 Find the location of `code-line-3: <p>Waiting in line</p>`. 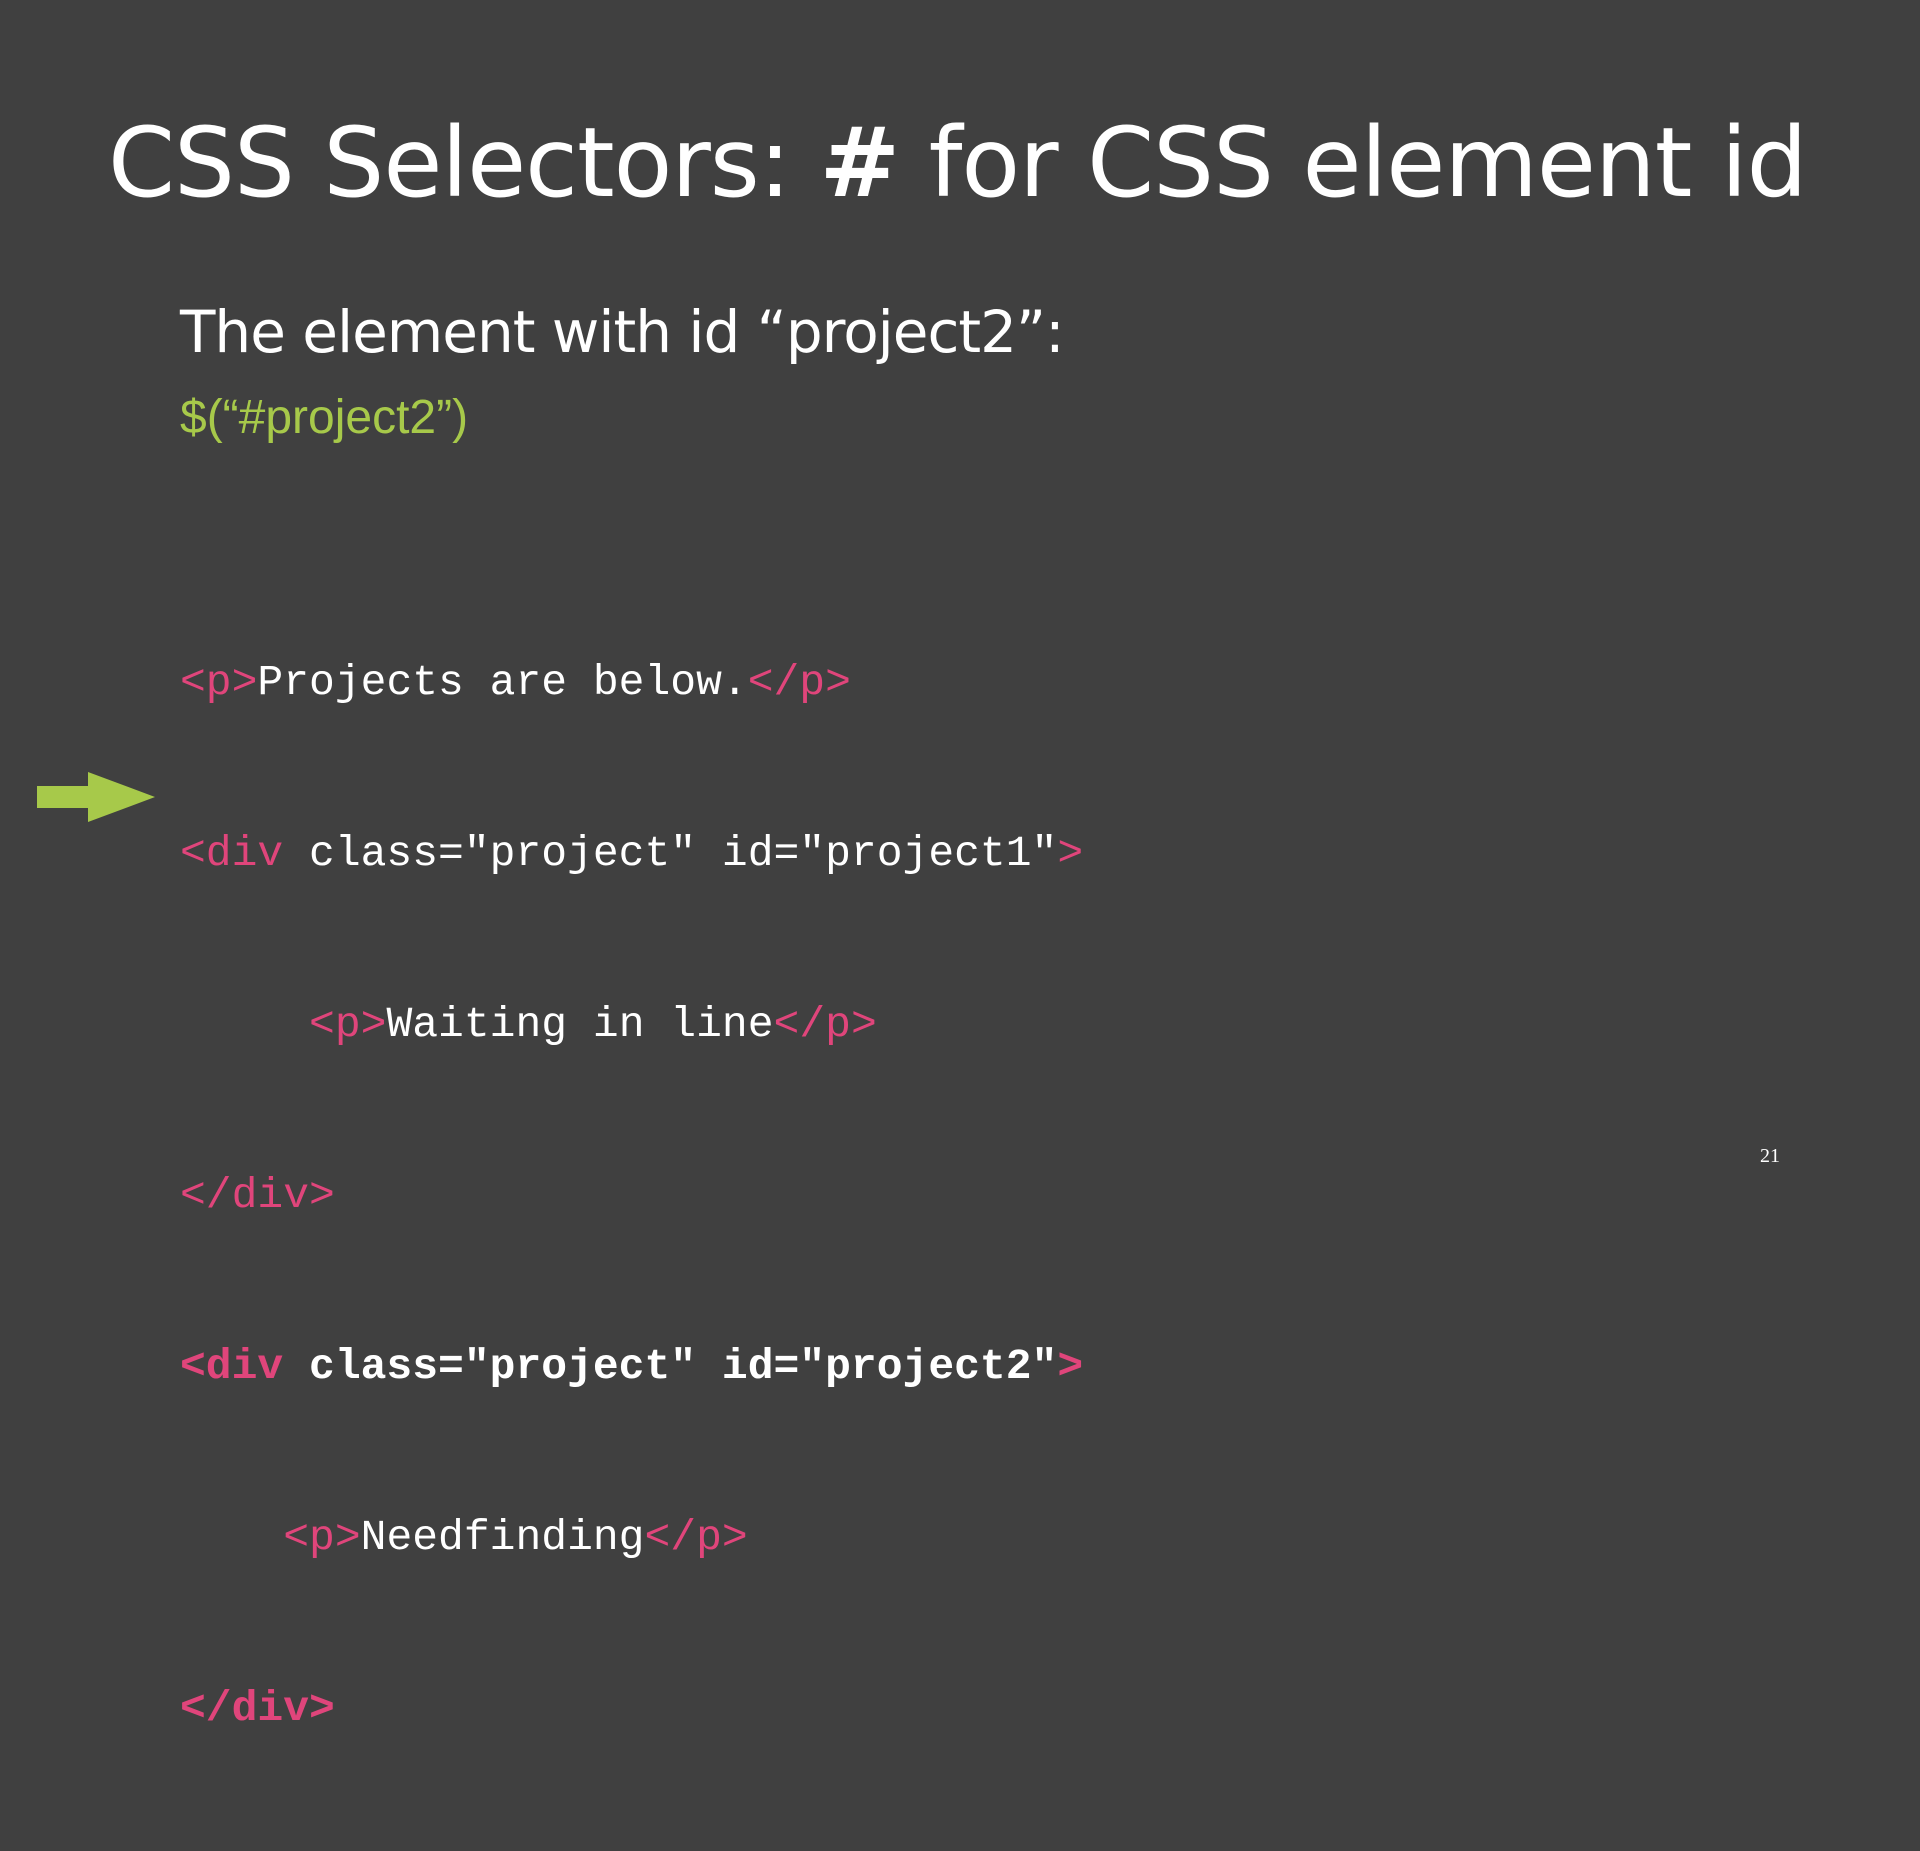

code-line-3: <p>Waiting in line</p> is located at coordinates (631, 1024).